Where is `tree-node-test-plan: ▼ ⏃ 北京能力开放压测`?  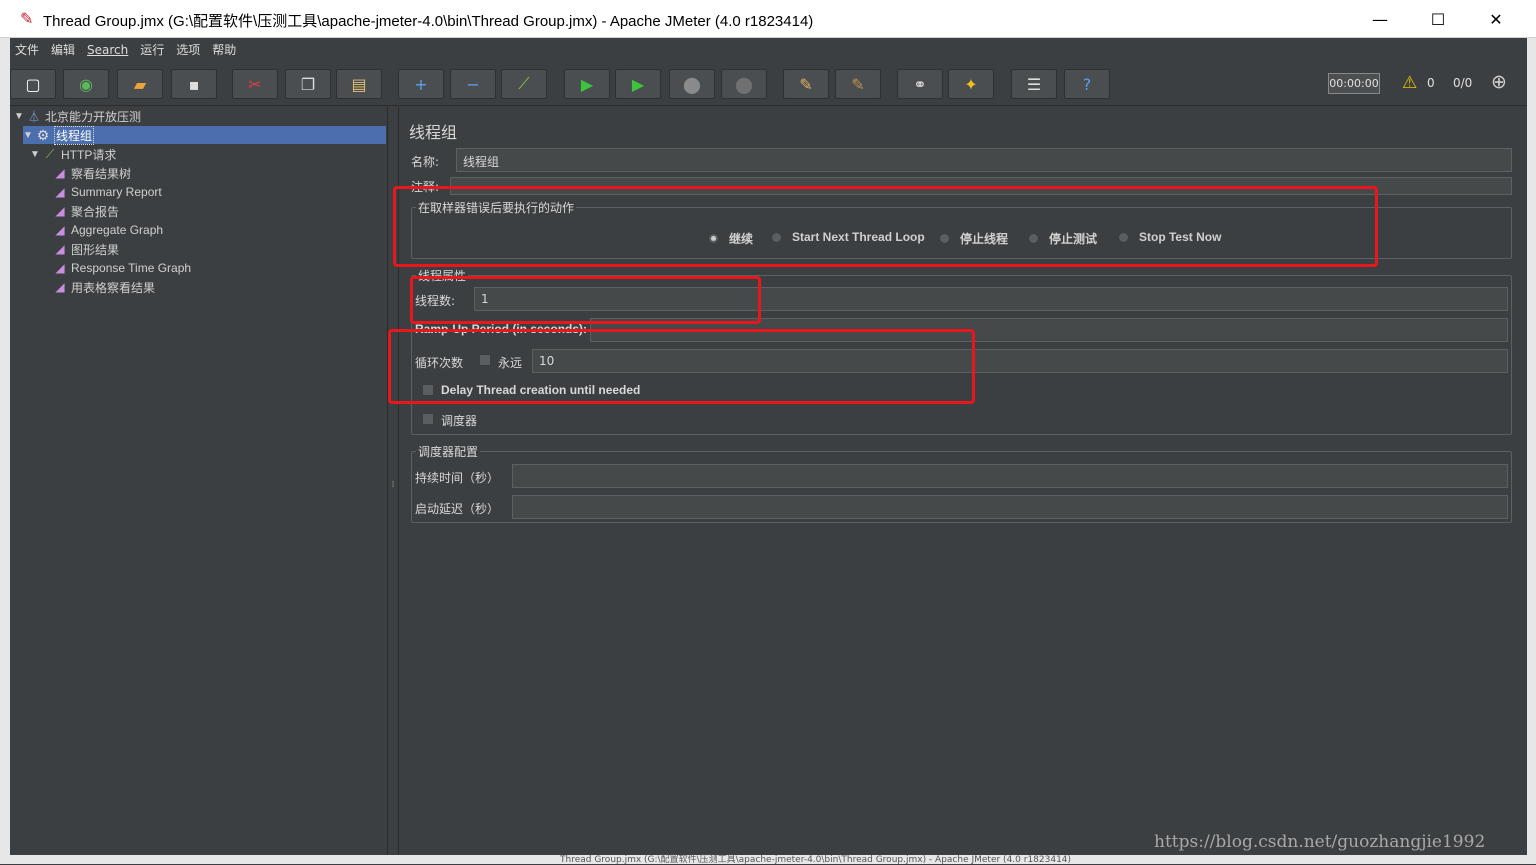 tree-node-test-plan: ▼ ⏃ 北京能力开放压测 is located at coordinates (77, 116).